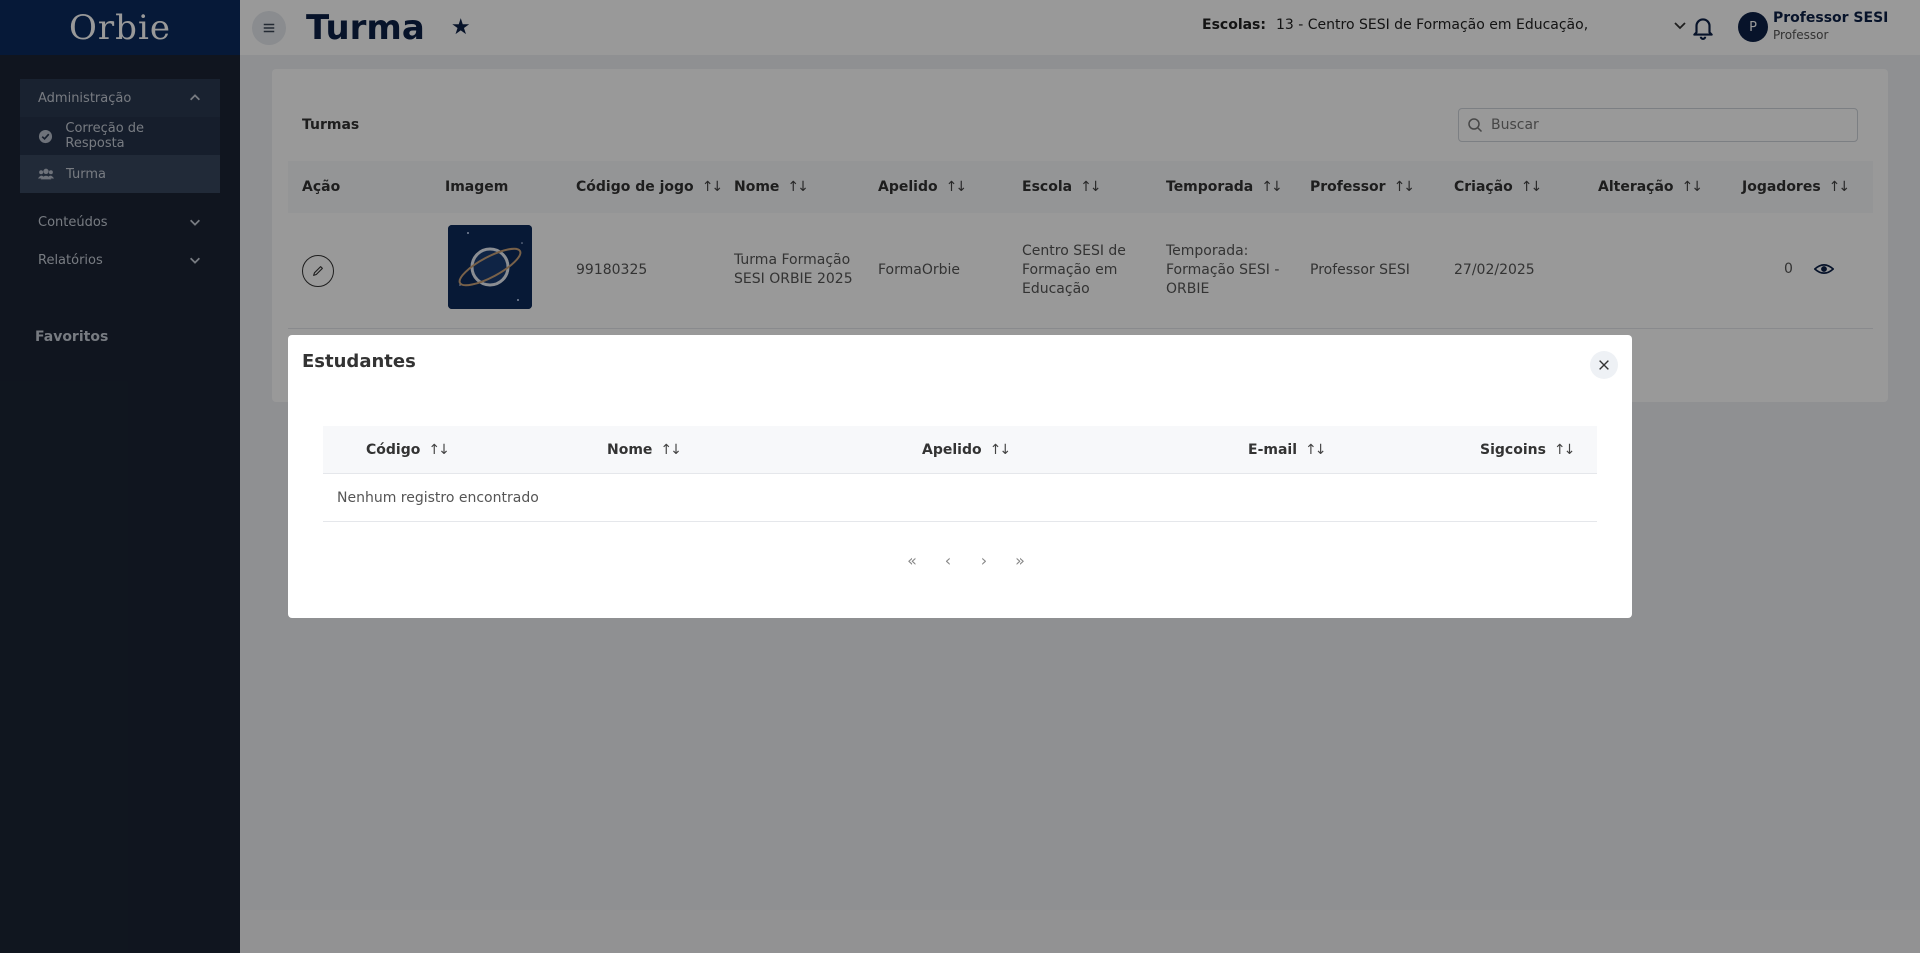 This screenshot has width=1920, height=953. I want to click on close-icon, so click(1604, 365).